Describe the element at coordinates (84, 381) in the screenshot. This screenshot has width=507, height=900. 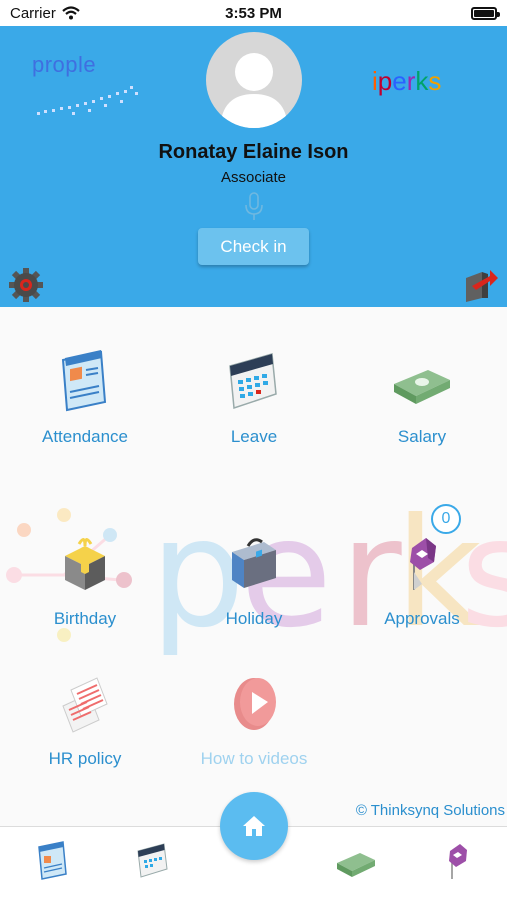
I see `attendance-icon` at that location.